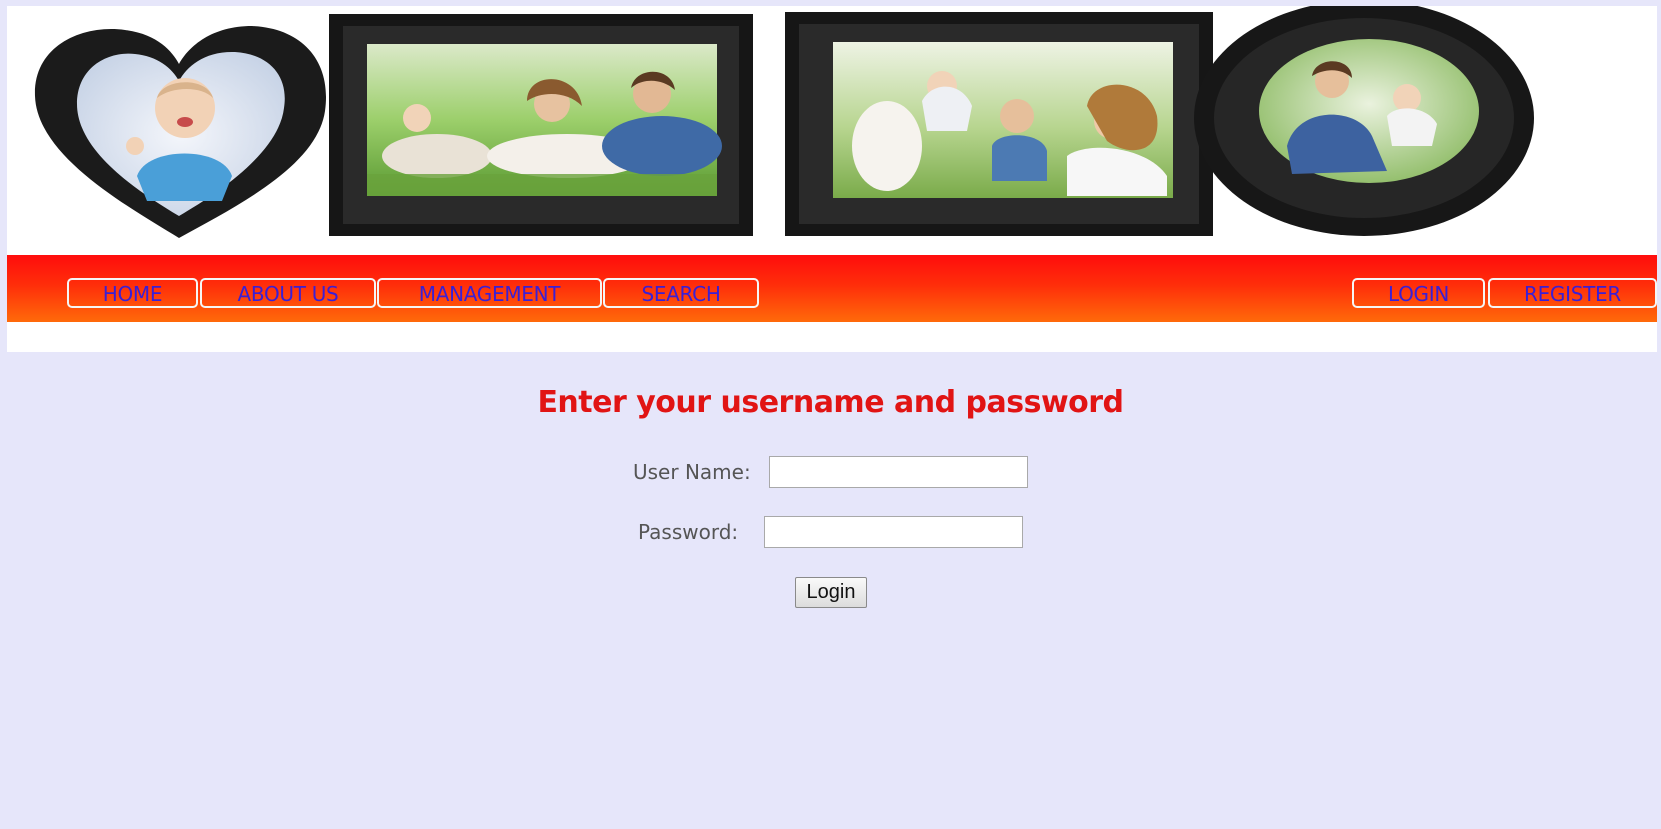 The height and width of the screenshot is (829, 1661). What do you see at coordinates (688, 532) in the screenshot?
I see `password-label: Password:` at bounding box center [688, 532].